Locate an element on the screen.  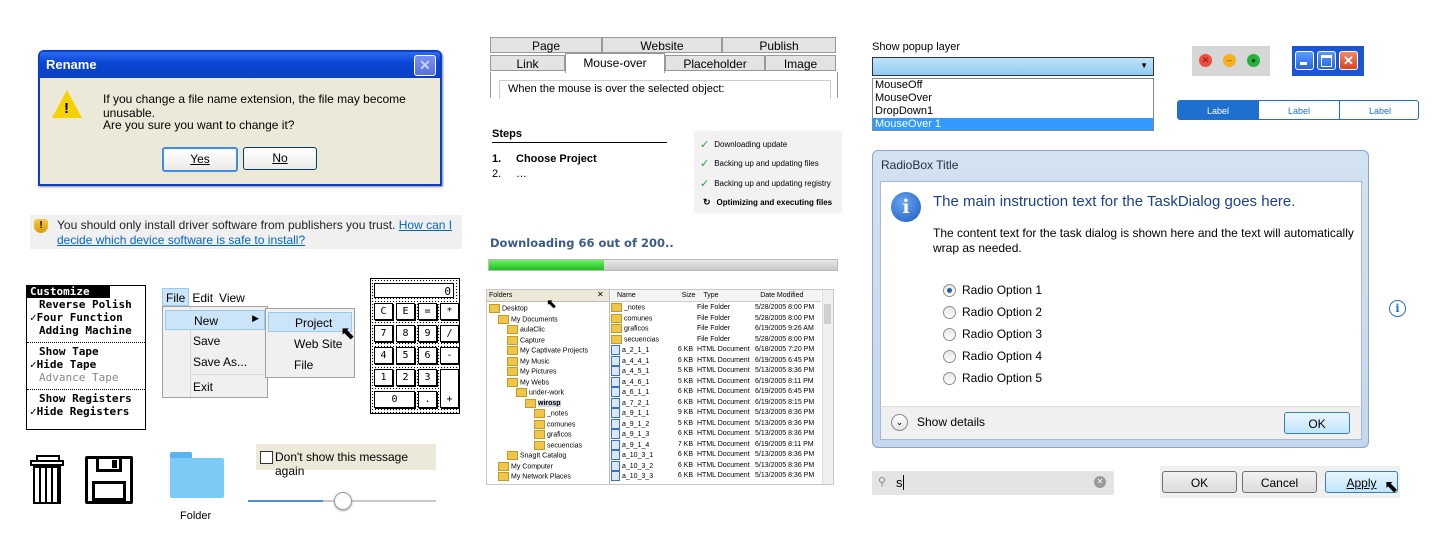
menu-file: File is located at coordinates (176, 297).